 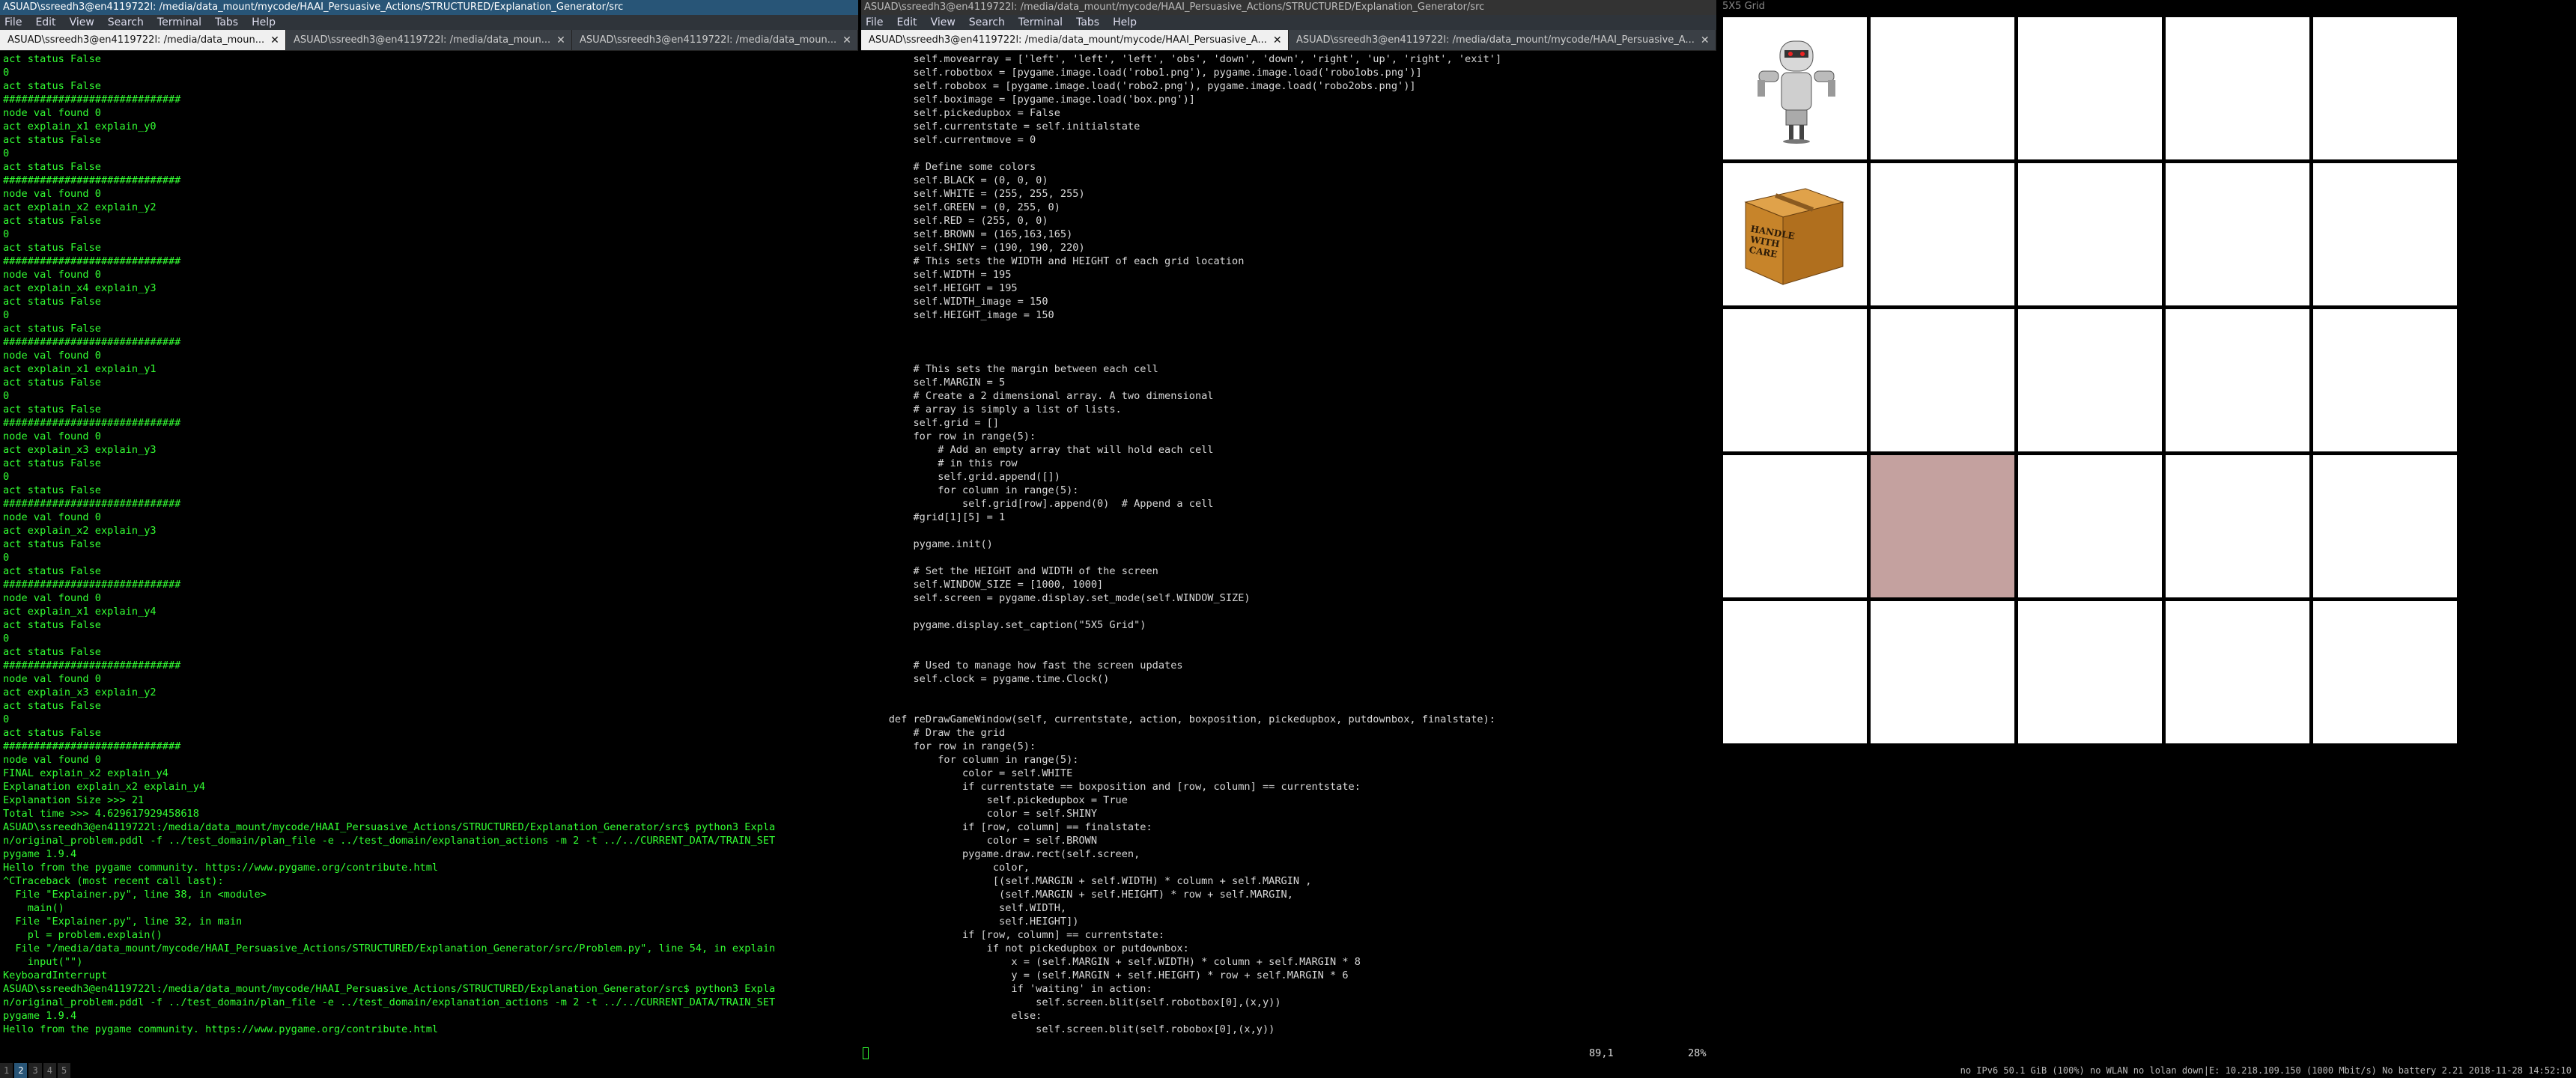 I want to click on grid-cell-r2-c4, so click(x=2385, y=380).